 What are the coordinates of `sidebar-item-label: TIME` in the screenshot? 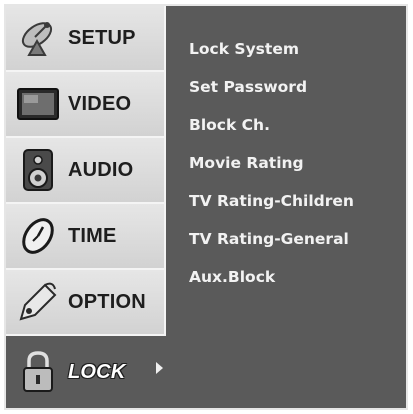 It's located at (92, 235).